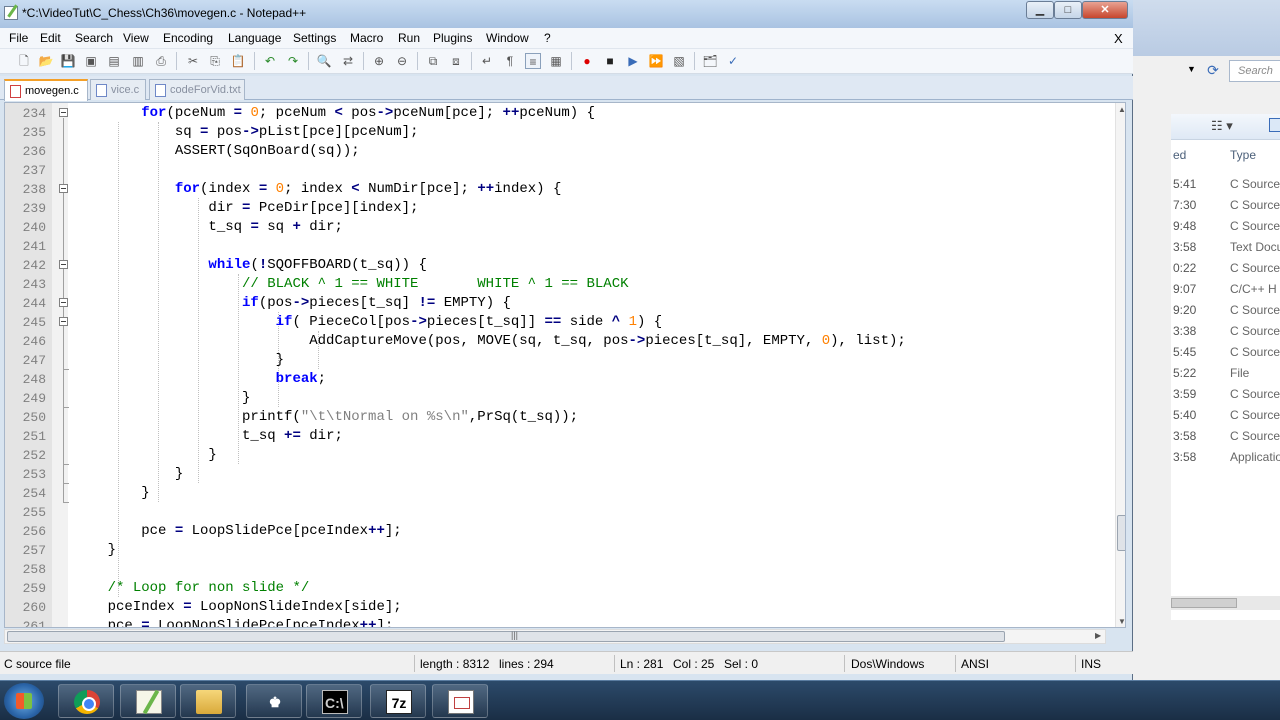  I want to click on code-text: sq = pos->pList[pce][pceNum];, so click(246, 132).